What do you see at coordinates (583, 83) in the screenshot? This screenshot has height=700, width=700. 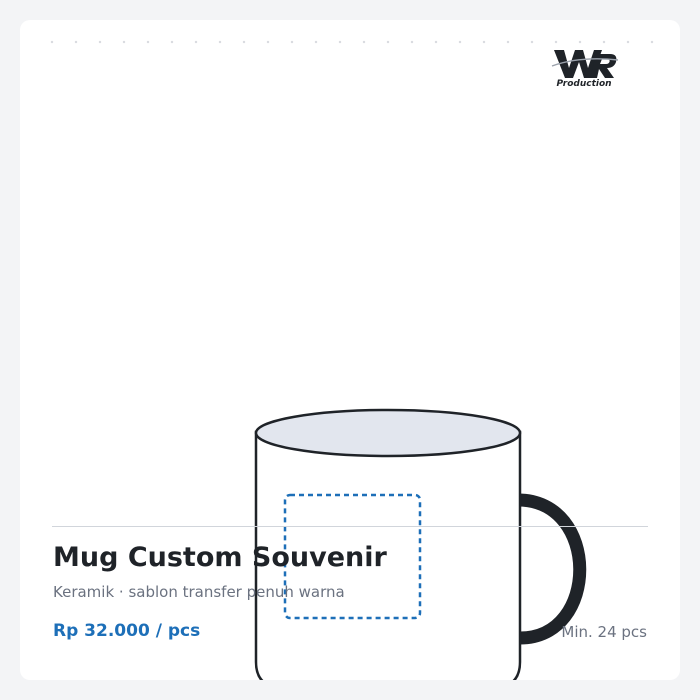 I see `brand-logo-subtext: Production` at bounding box center [583, 83].